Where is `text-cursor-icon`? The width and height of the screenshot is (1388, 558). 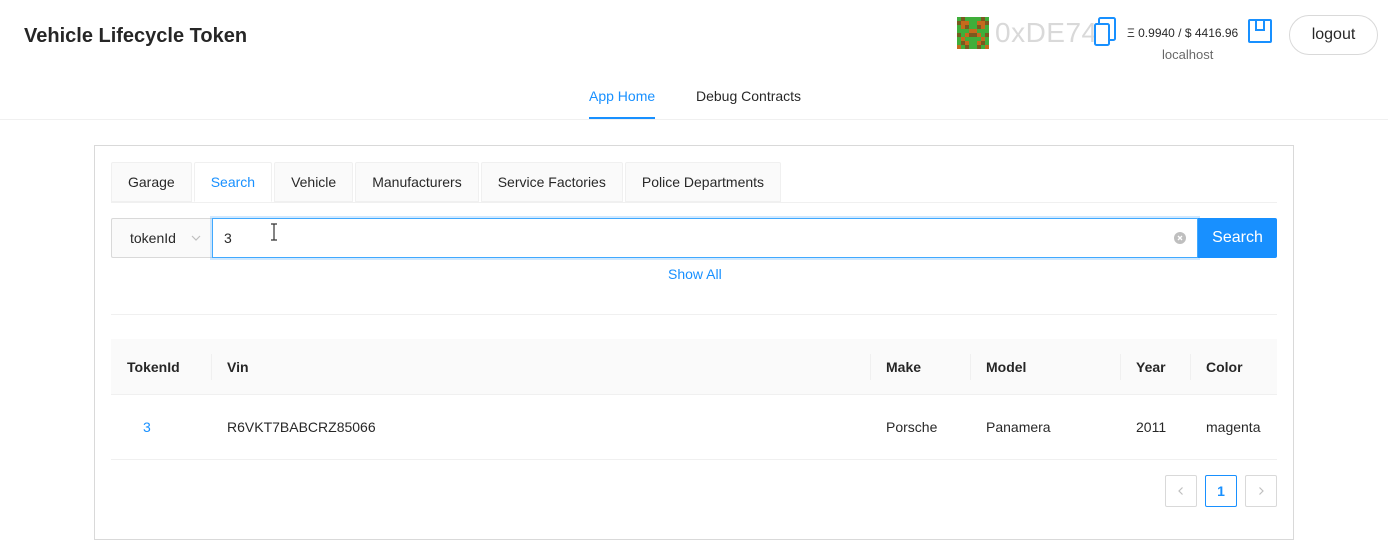
text-cursor-icon is located at coordinates (274, 232).